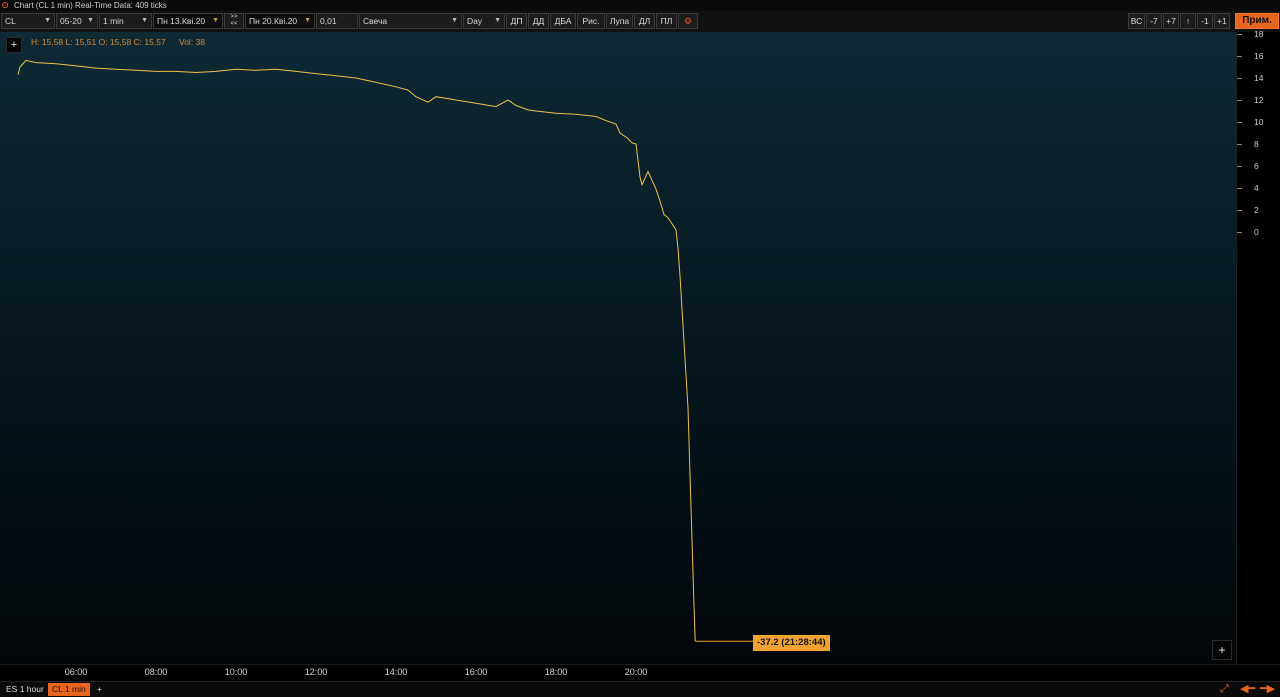  I want to click on interval-select: 1 min ▼, so click(125, 21).